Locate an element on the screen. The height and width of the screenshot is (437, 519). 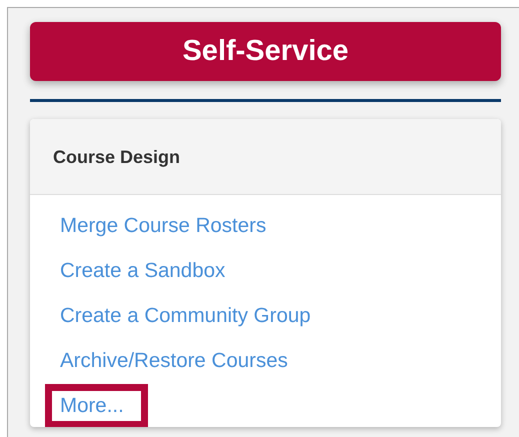
menu-link: Create a Community Group is located at coordinates (185, 316).